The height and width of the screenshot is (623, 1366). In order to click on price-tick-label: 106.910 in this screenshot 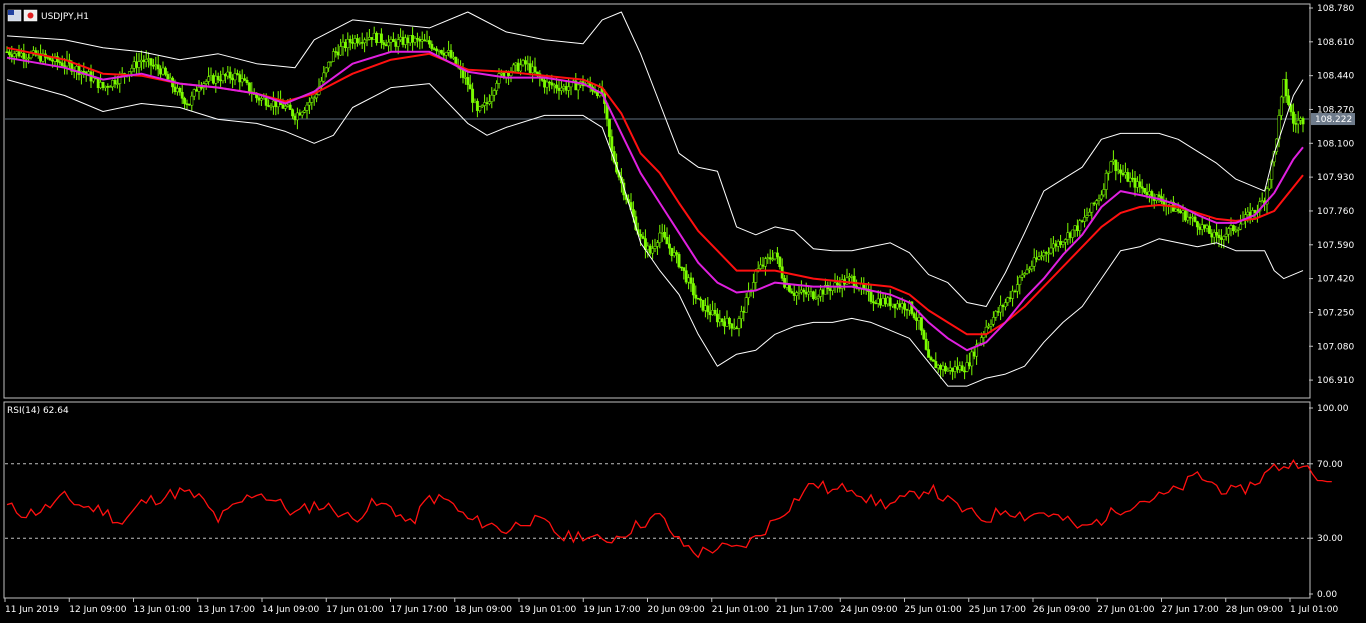, I will do `click(1335, 381)`.